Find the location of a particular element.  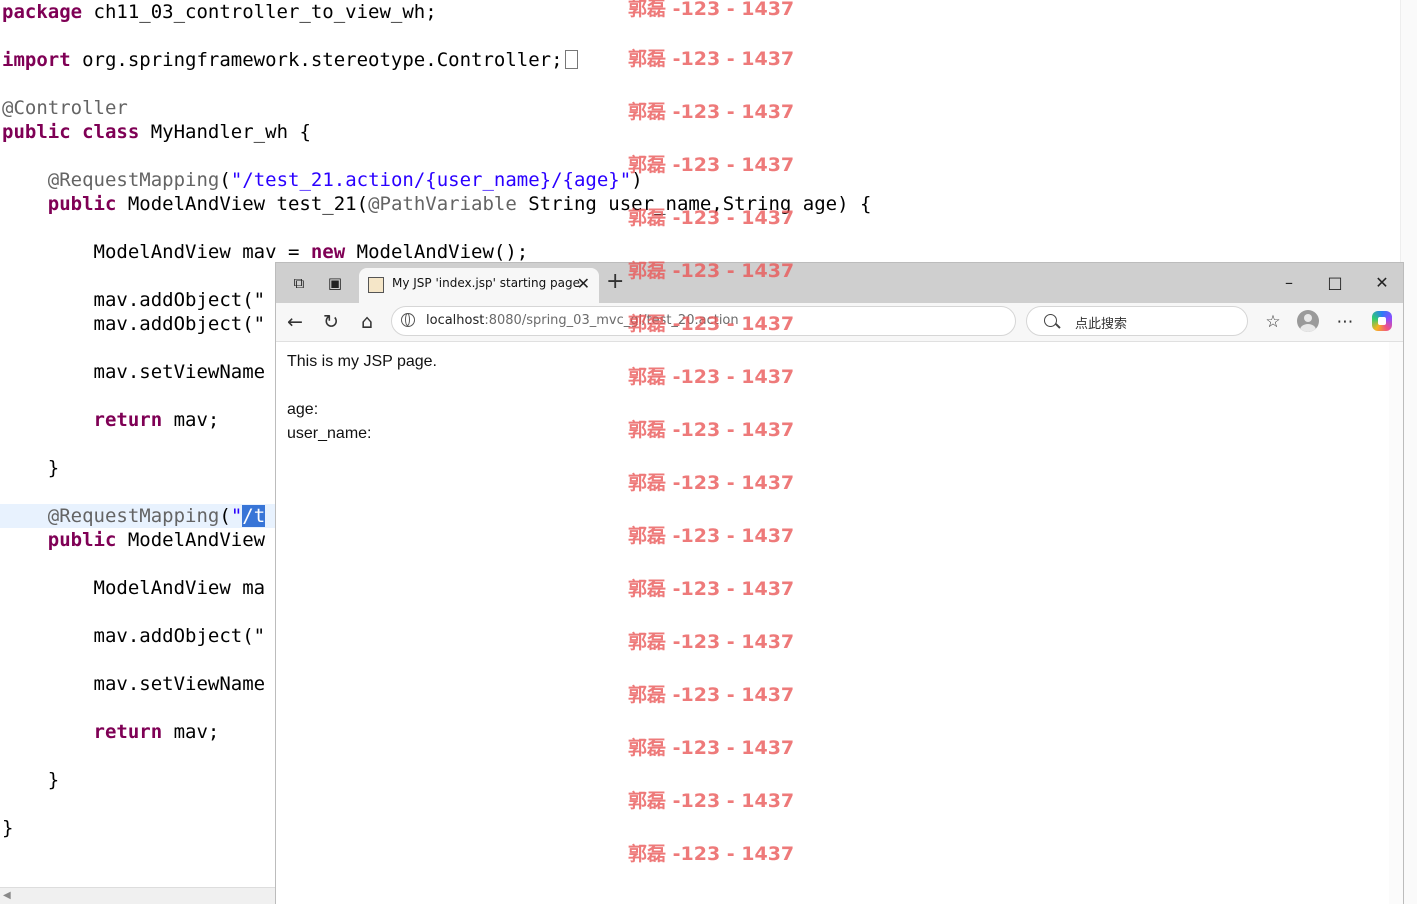

site-info-icon is located at coordinates (408, 320).